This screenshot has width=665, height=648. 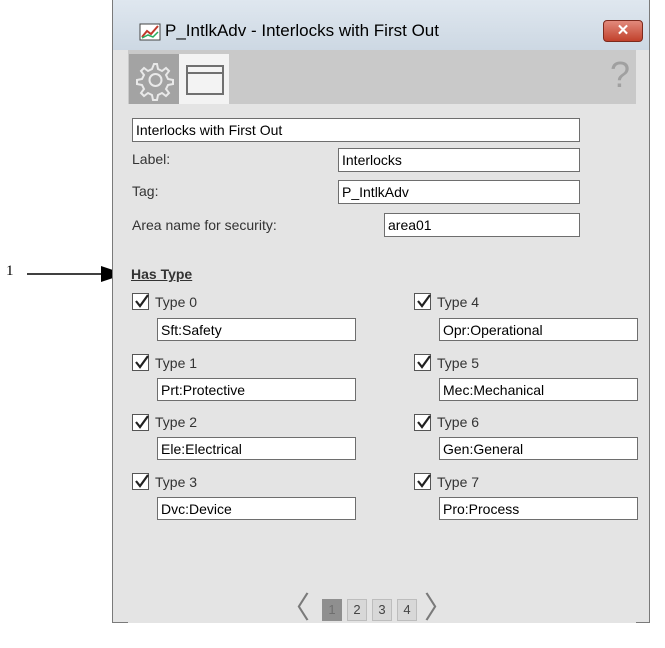 I want to click on tab-configuration, so click(x=154, y=79).